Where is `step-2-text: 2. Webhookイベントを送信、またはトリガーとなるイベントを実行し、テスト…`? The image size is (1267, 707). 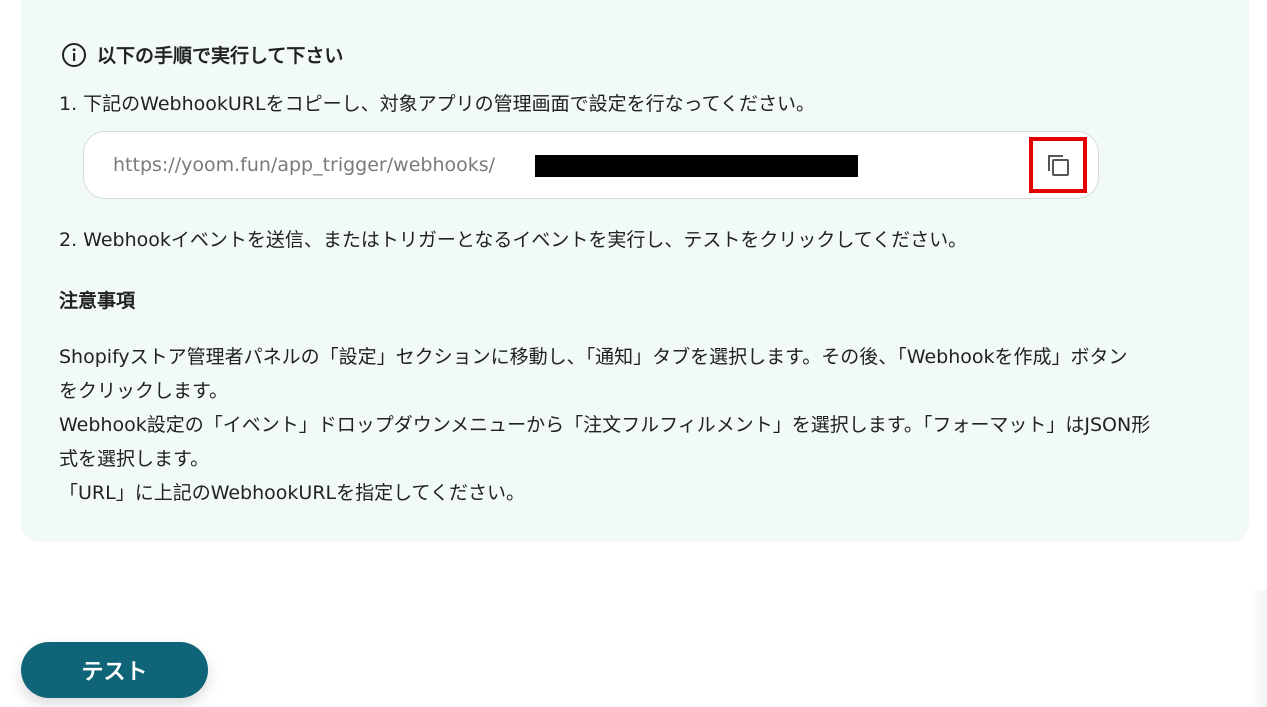
step-2-text: 2. Webhookイベントを送信、またはトリガーとなるイベントを実行し、テスト… is located at coordinates (513, 240).